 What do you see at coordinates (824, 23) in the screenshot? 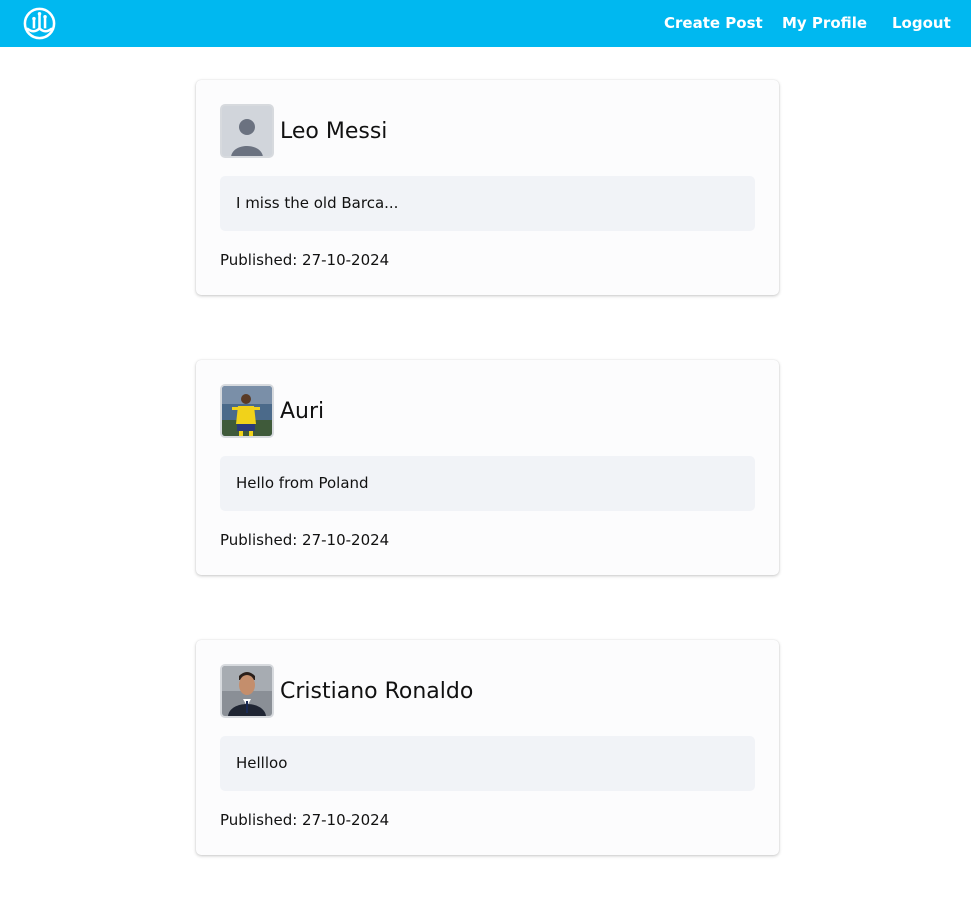
I see `nav-my-profile-link: My Profile` at bounding box center [824, 23].